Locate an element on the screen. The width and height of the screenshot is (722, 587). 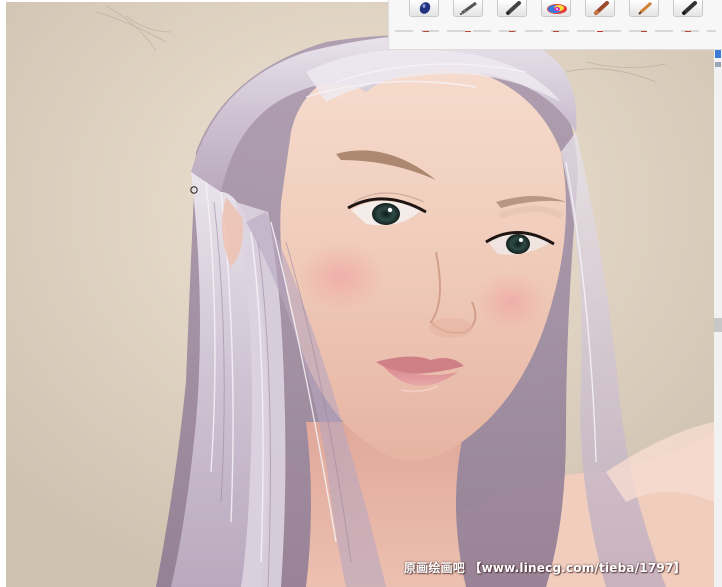
oil-brush-icon is located at coordinates (601, 8).